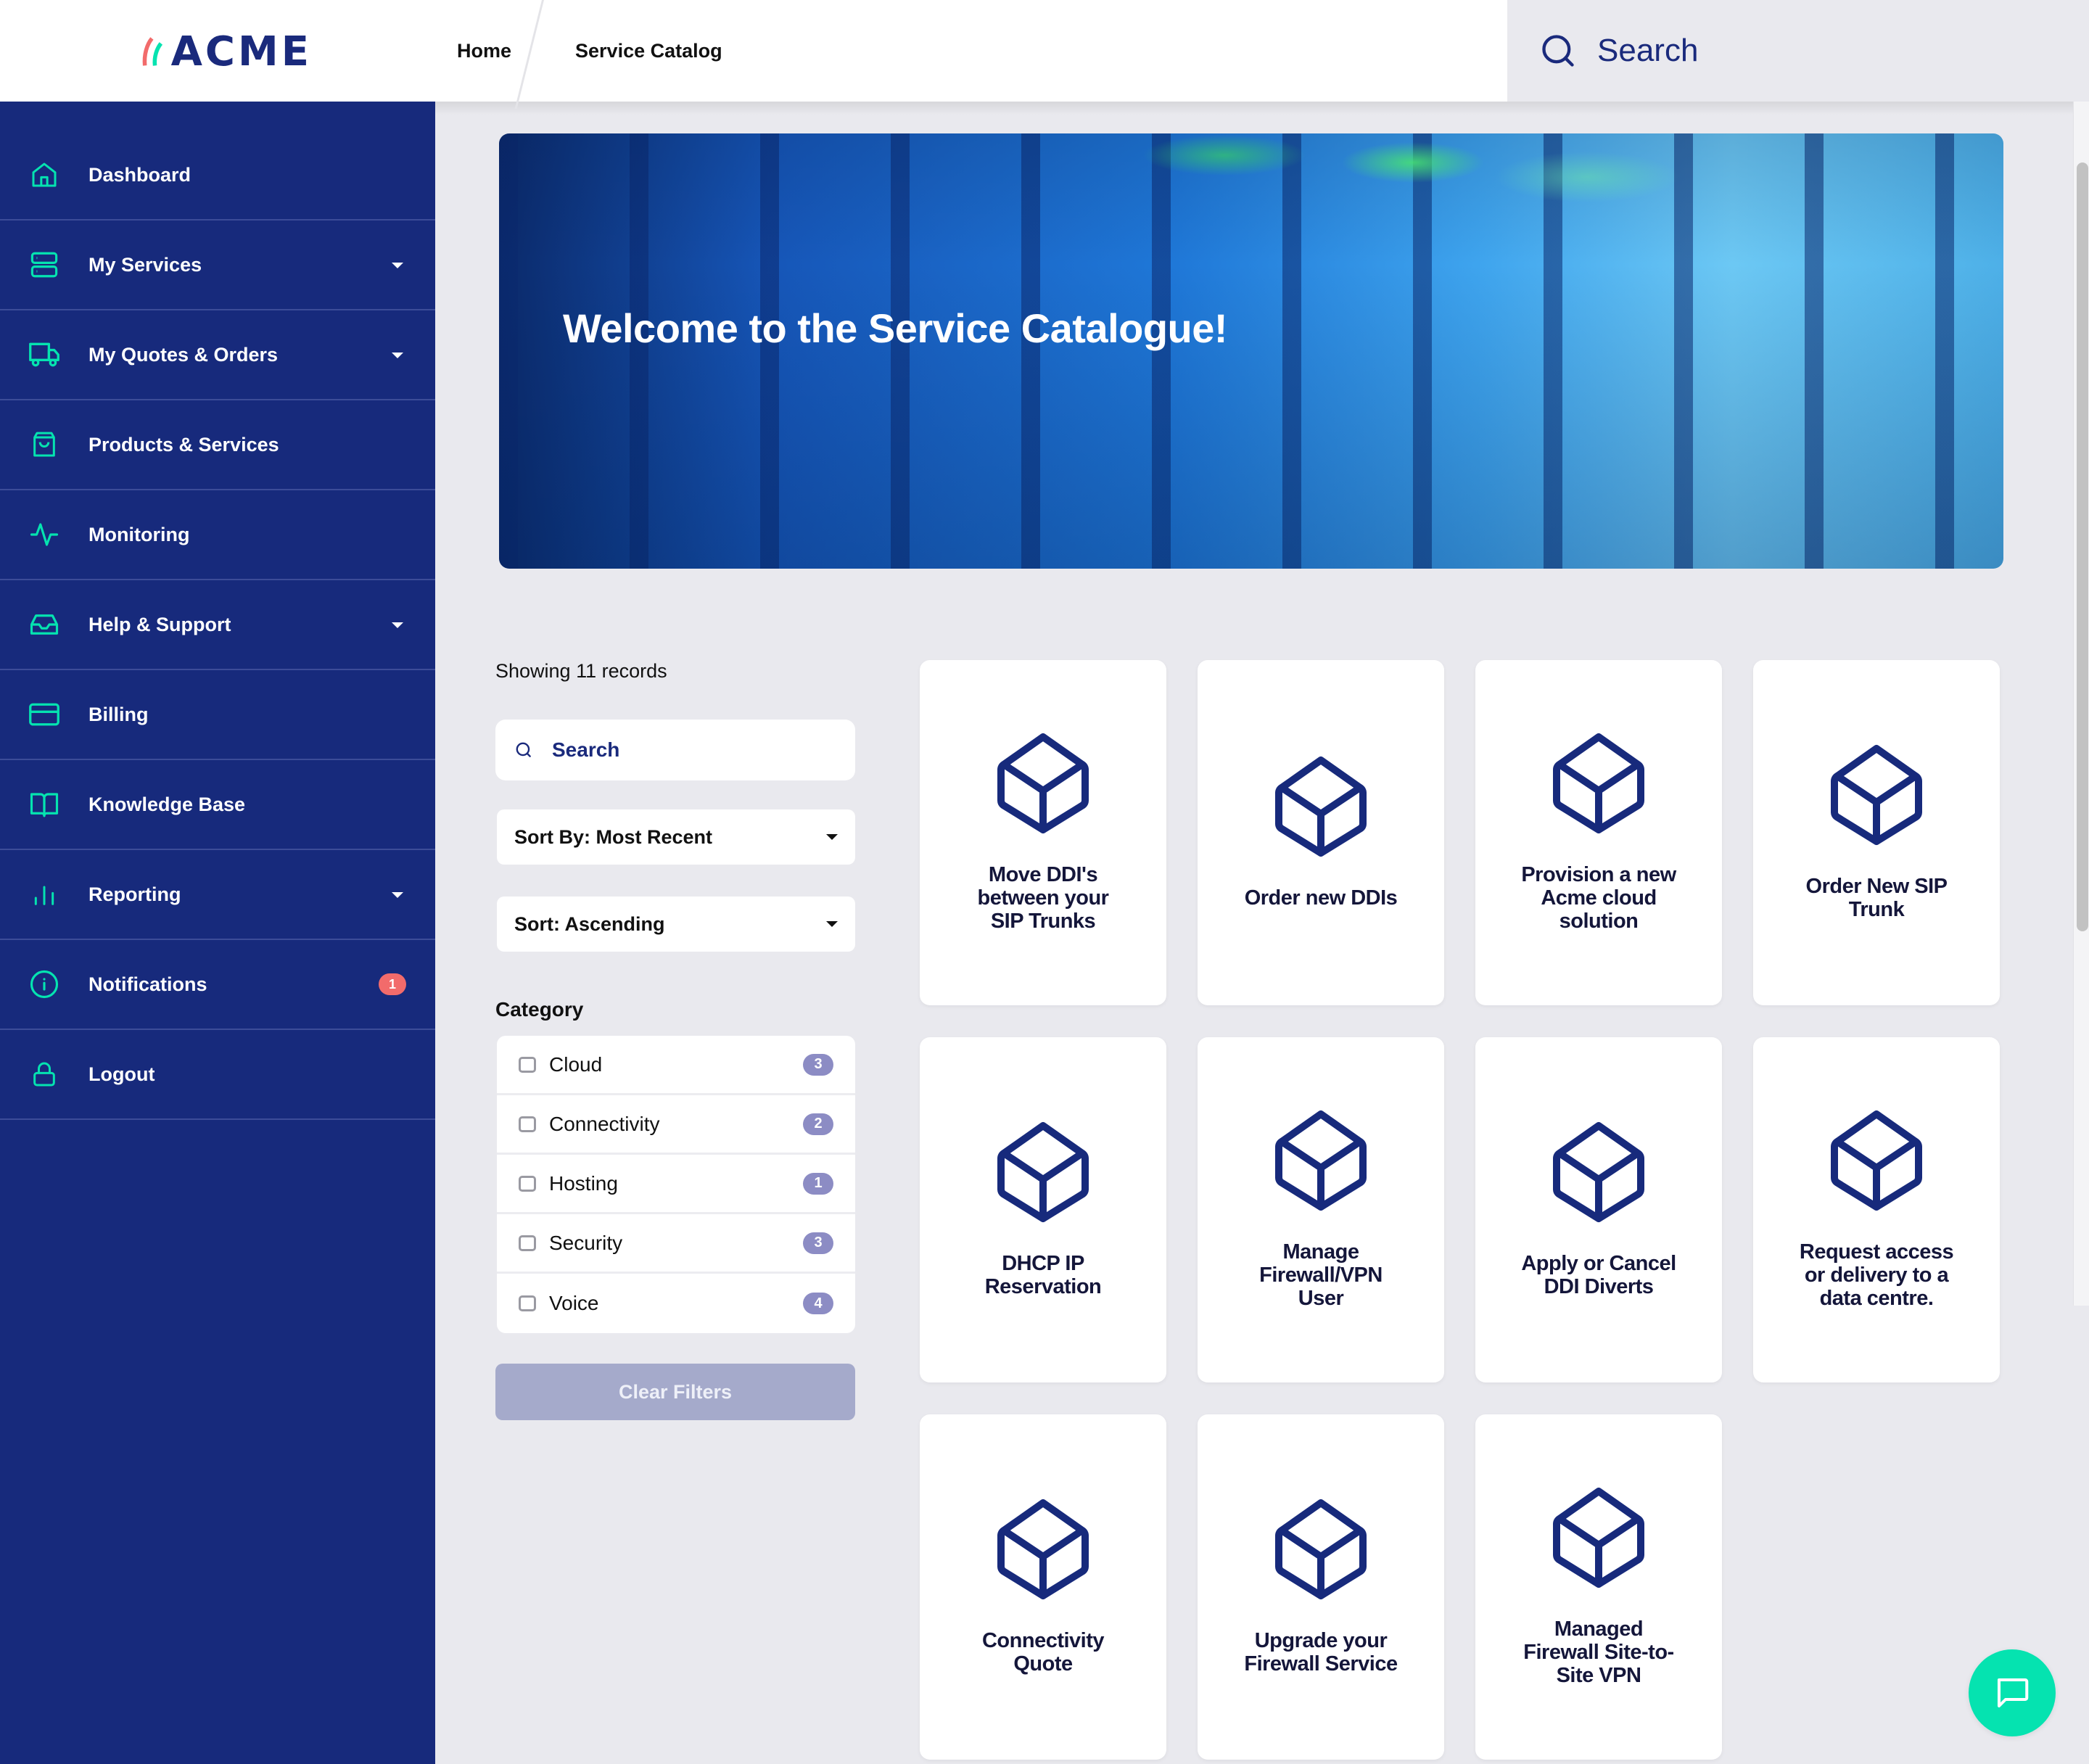  Describe the element at coordinates (167, 804) in the screenshot. I see `sidebar-item-label: Knowledge Base` at that location.